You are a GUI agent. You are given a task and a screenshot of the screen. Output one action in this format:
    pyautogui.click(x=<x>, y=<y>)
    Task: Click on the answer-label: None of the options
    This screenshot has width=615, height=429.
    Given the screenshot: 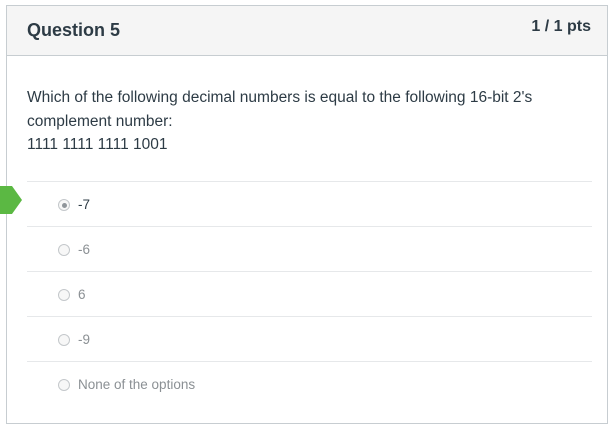 What is the action you would take?
    pyautogui.click(x=137, y=384)
    